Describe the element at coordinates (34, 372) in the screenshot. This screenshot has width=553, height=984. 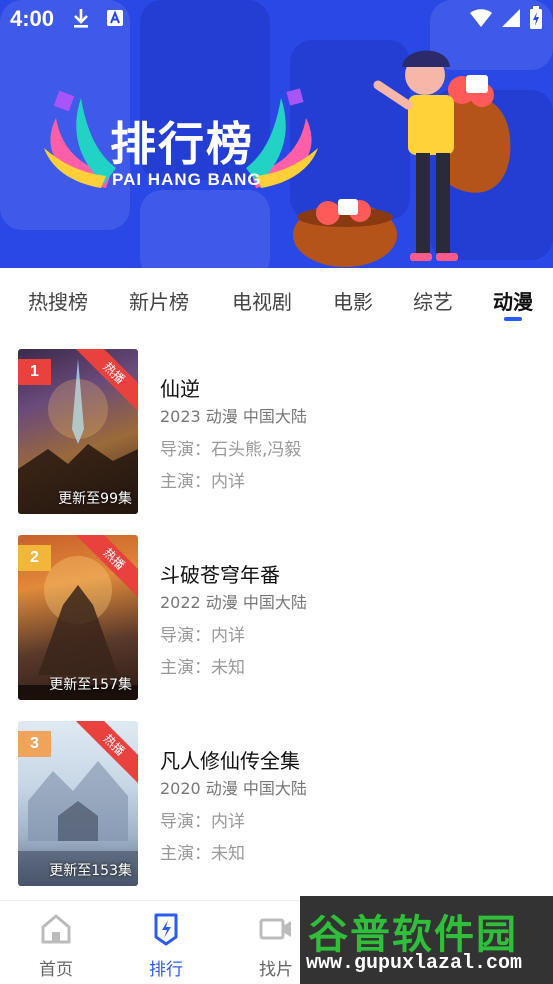
I see `rank-badge: 1` at that location.